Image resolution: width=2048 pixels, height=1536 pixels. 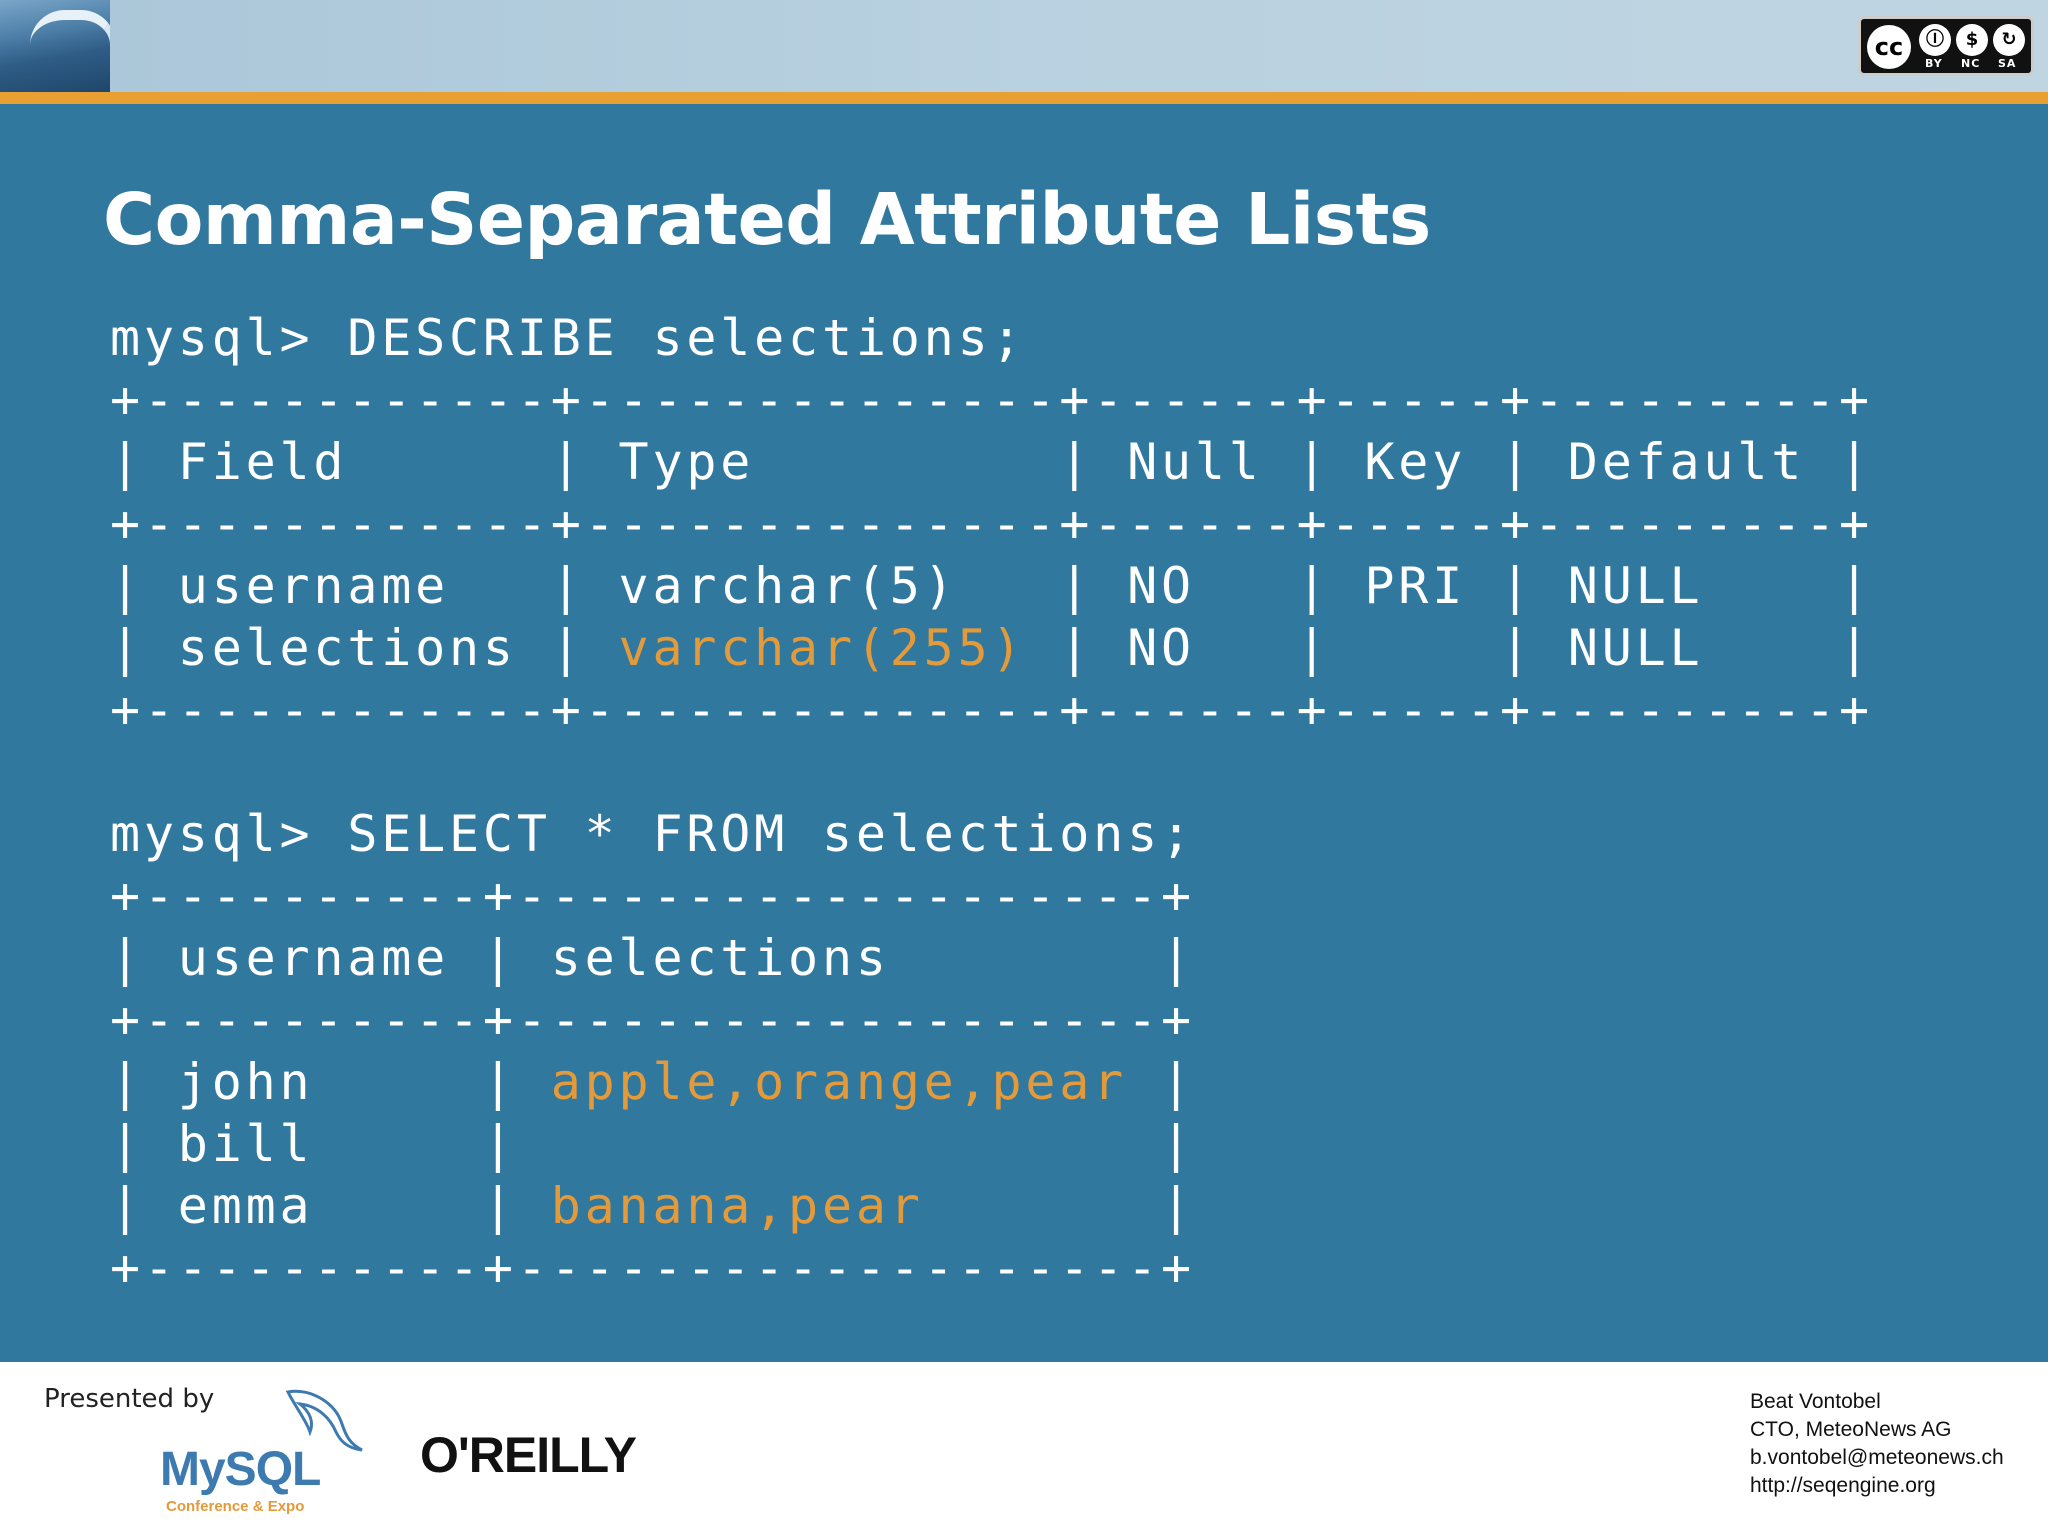 I want to click on wave-photo-thumbnail, so click(x=55, y=46).